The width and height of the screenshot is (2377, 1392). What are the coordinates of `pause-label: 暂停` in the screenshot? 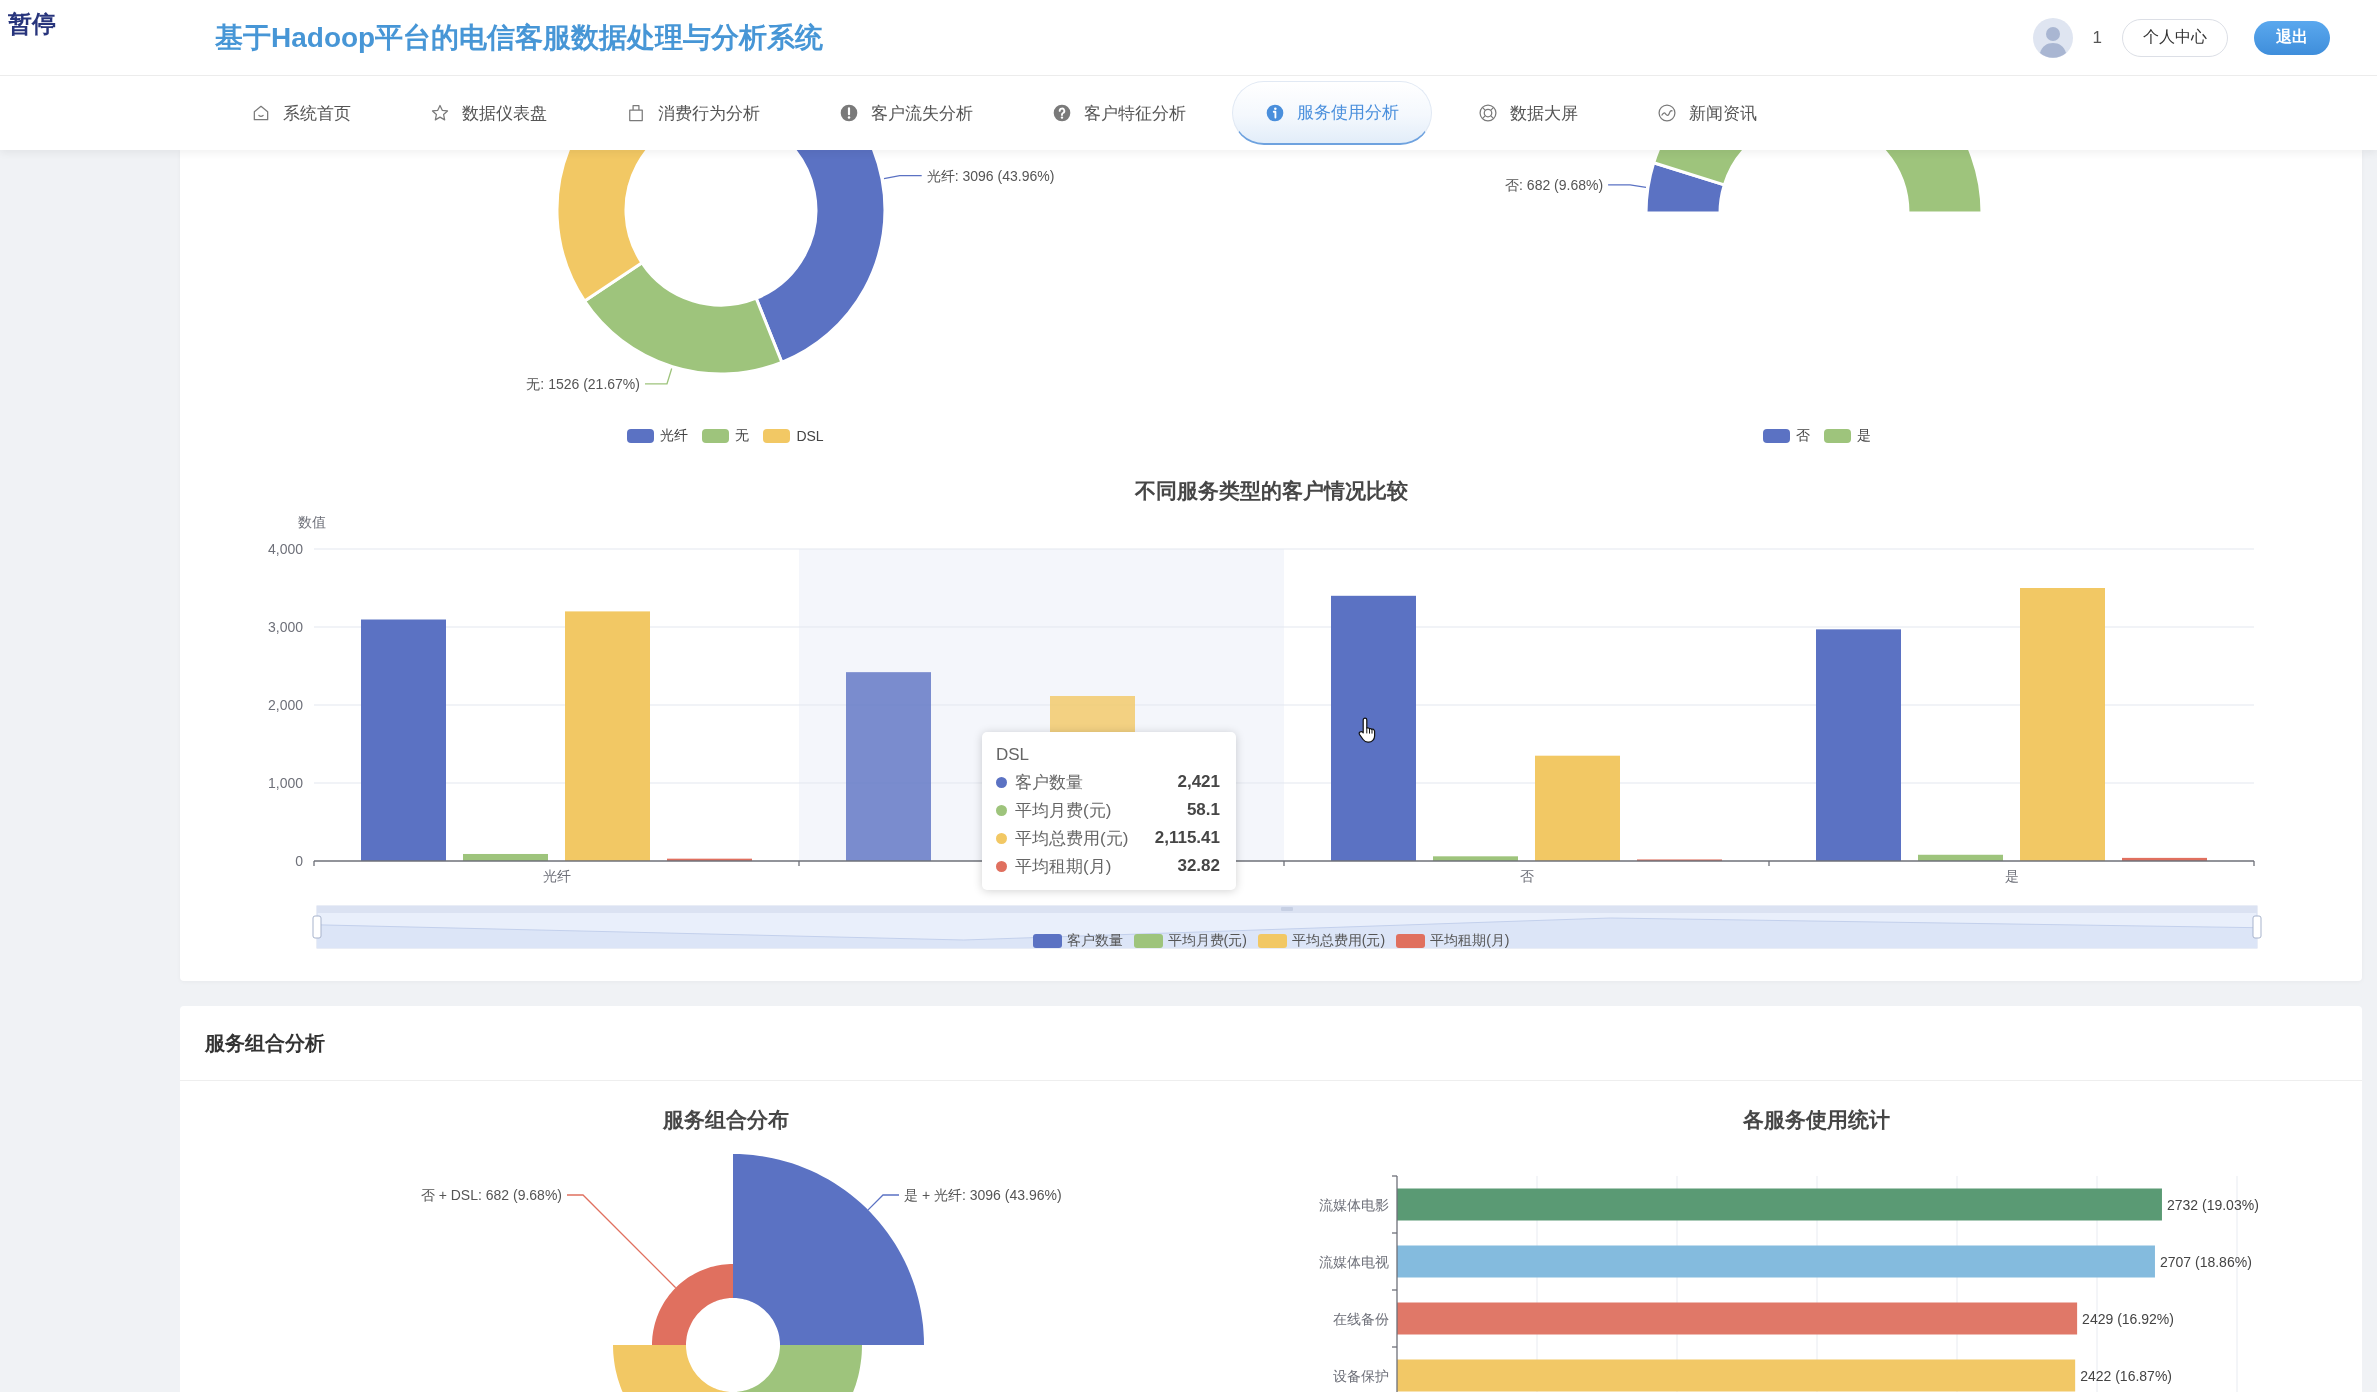 It's located at (32, 24).